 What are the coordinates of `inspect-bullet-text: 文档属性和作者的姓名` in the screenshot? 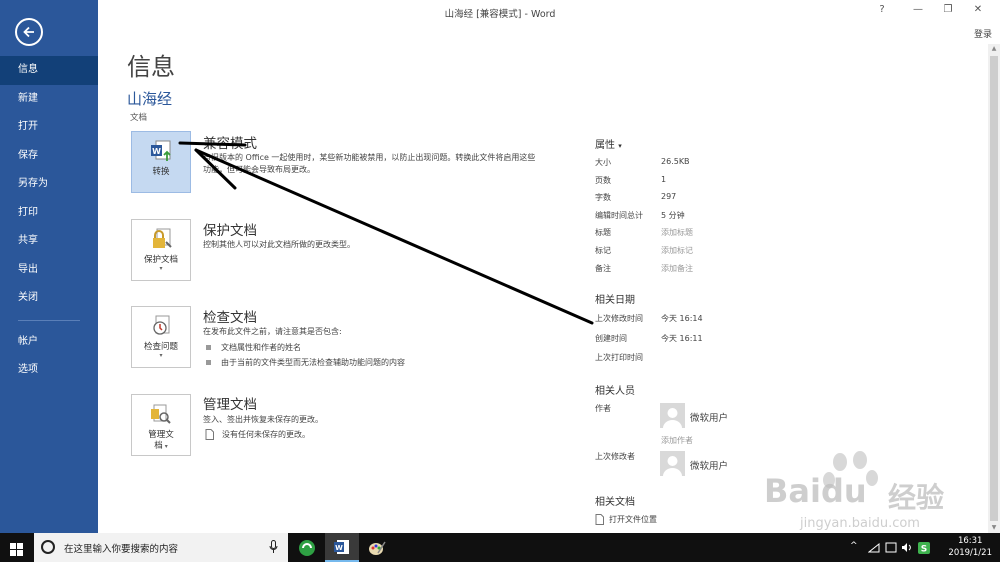 It's located at (261, 347).